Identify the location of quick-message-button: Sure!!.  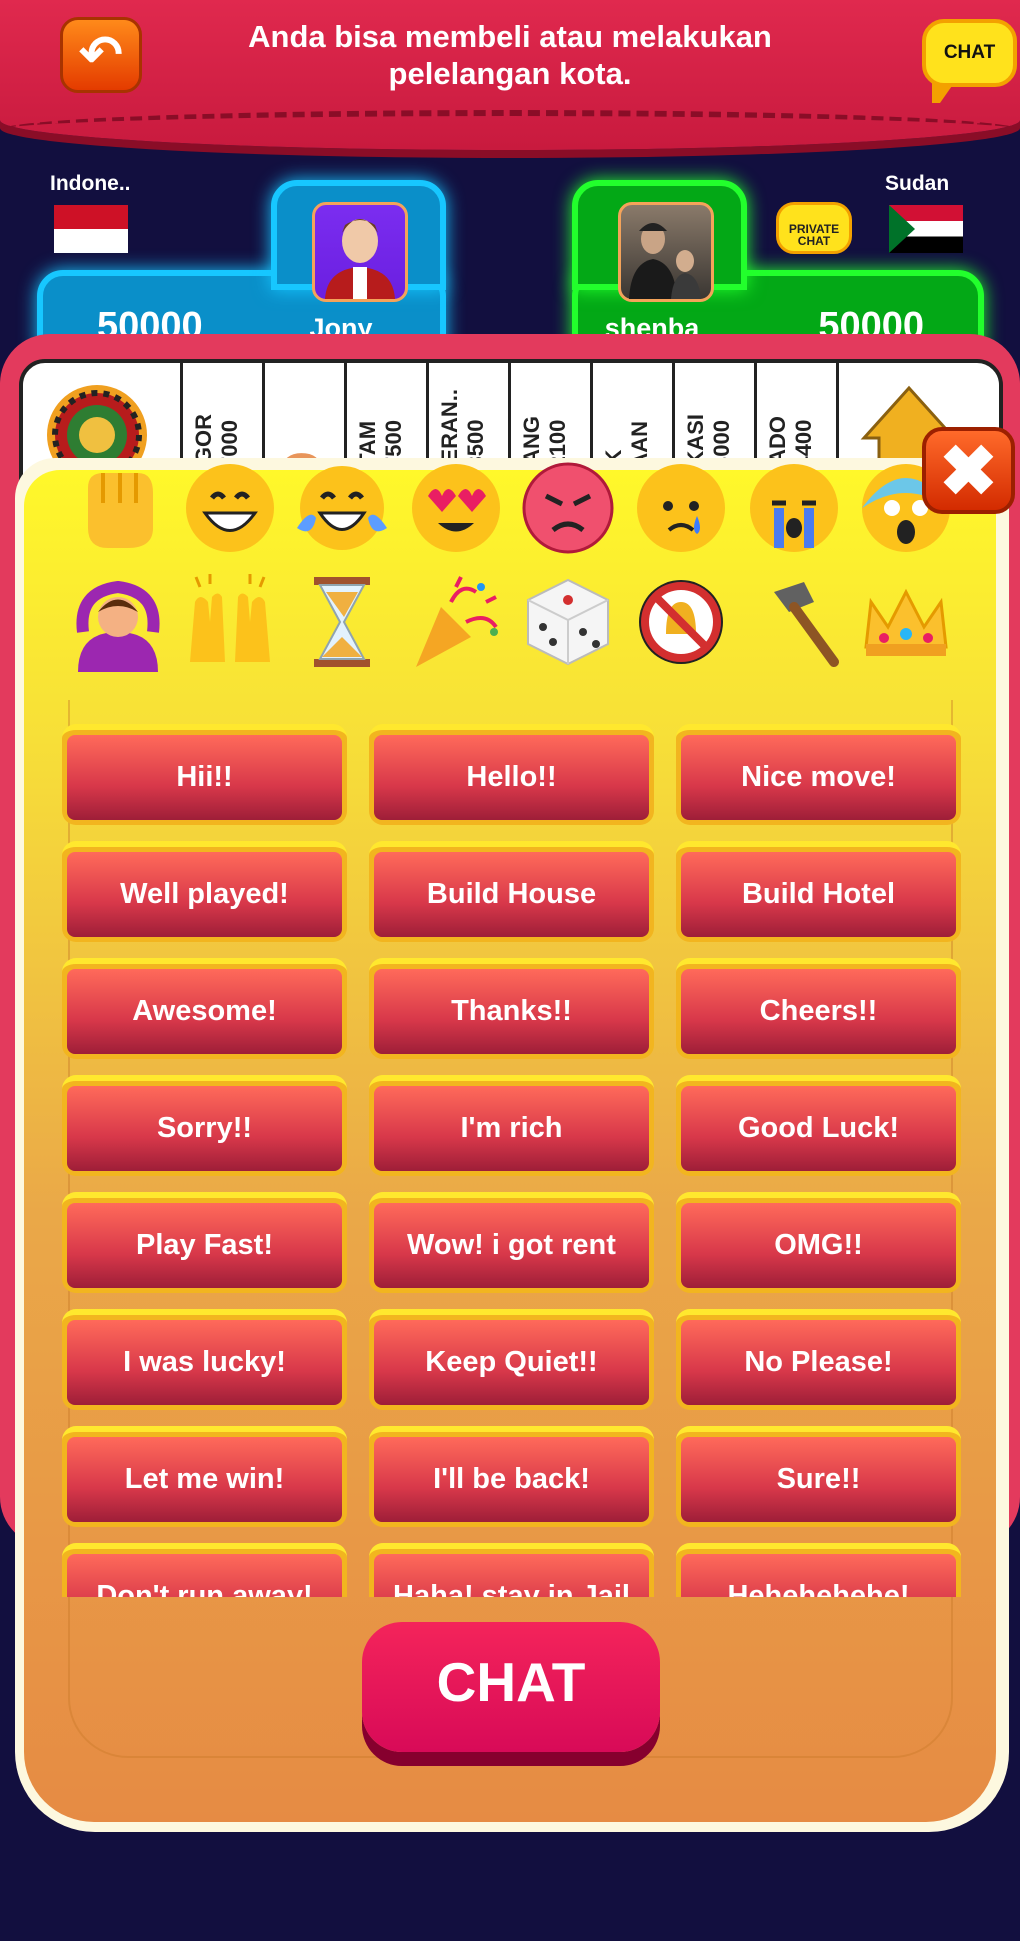
(818, 1476).